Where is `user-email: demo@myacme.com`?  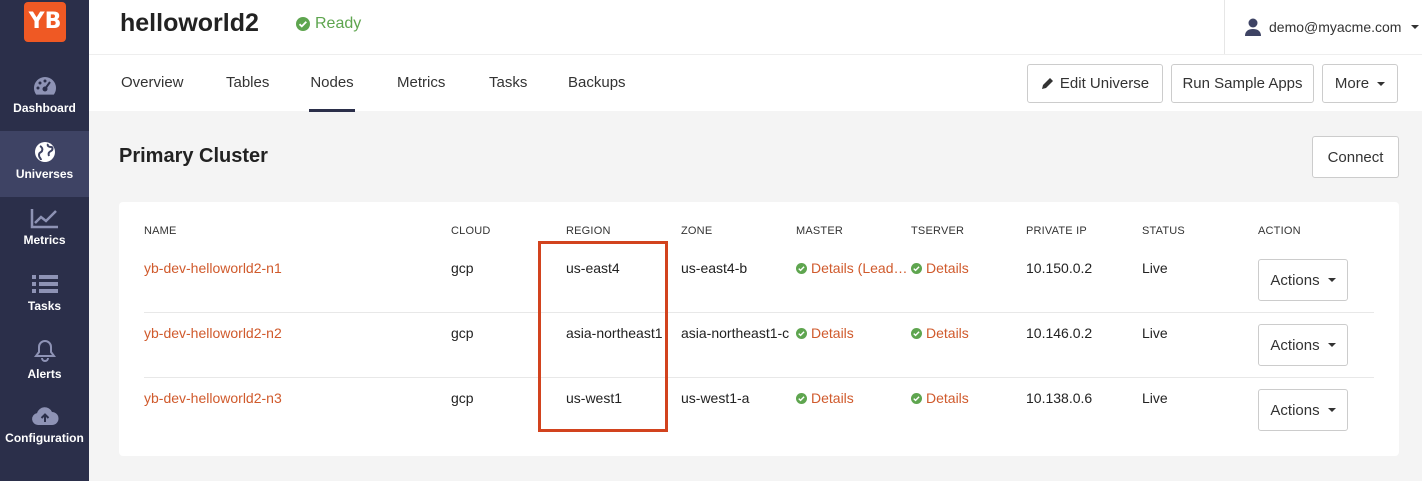
user-email: demo@myacme.com is located at coordinates (1335, 27).